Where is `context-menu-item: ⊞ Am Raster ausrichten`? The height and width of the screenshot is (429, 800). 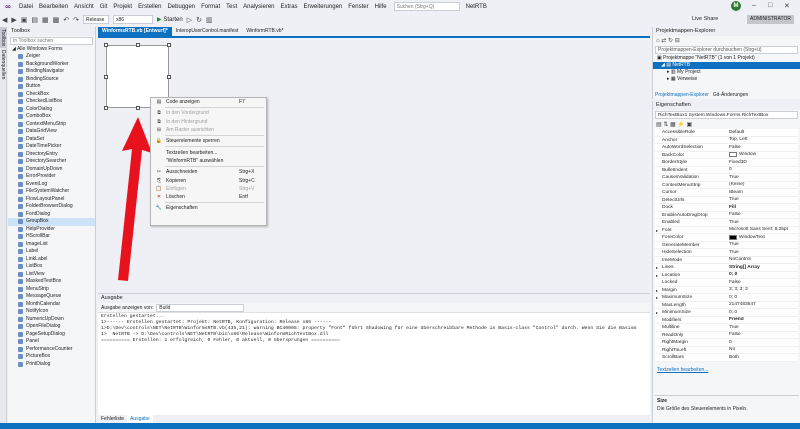
context-menu-item: ⊞ Am Raster ausrichten is located at coordinates (208, 130).